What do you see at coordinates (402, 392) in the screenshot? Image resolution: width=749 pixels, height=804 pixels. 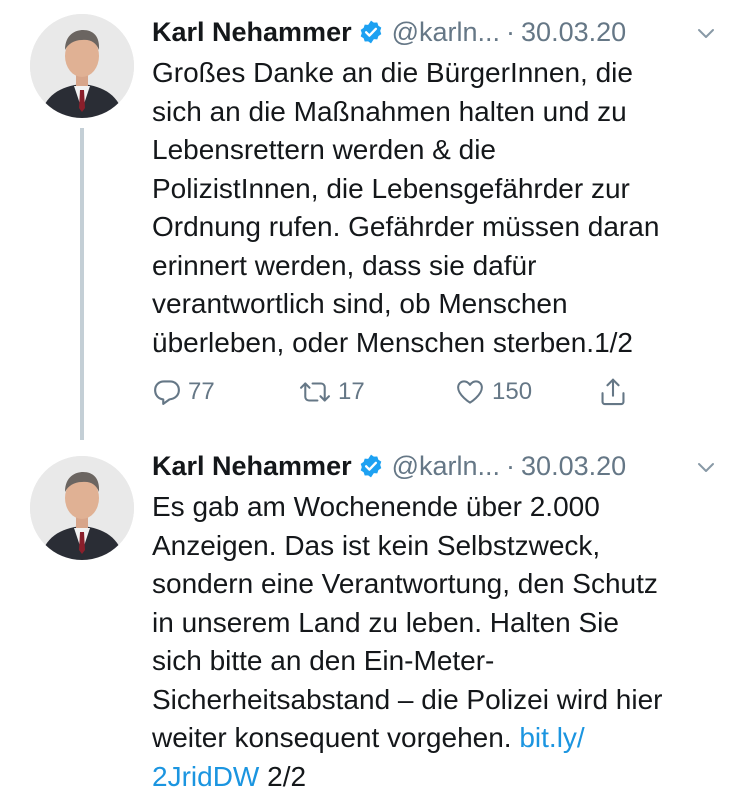 I see `tweet-actions: 77 17 150` at bounding box center [402, 392].